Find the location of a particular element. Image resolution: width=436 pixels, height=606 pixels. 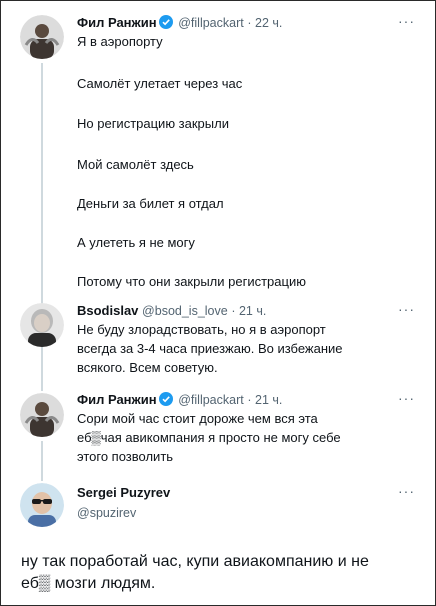

text-line: Потому что они закрыли регистрацию is located at coordinates (191, 281).